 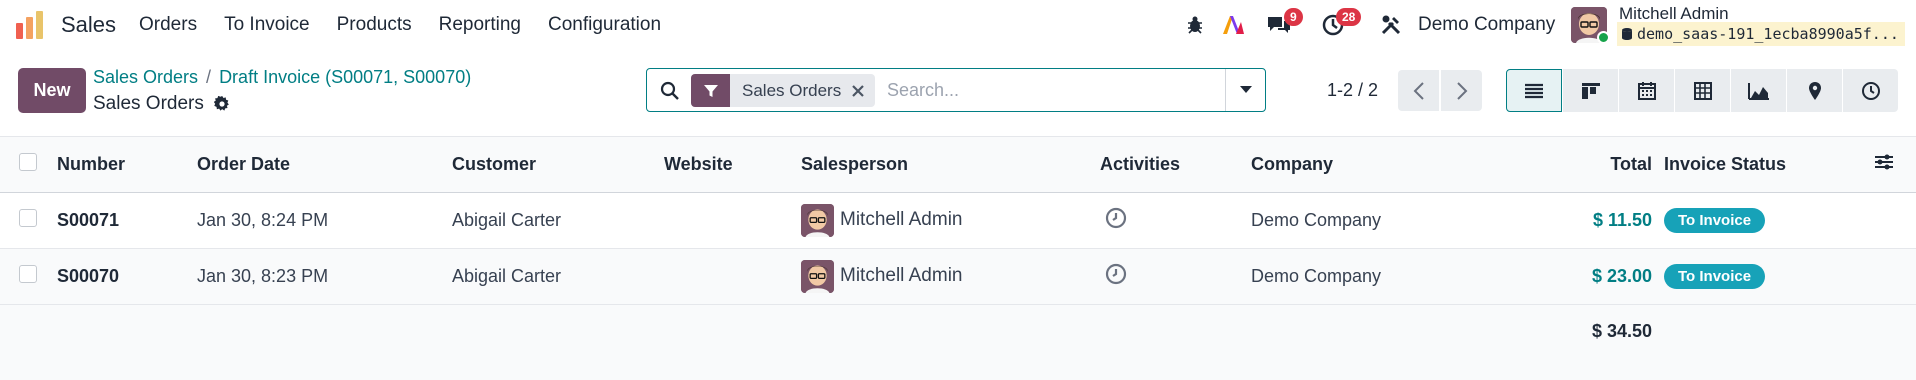 I want to click on calendar-icon, so click(x=1646, y=90).